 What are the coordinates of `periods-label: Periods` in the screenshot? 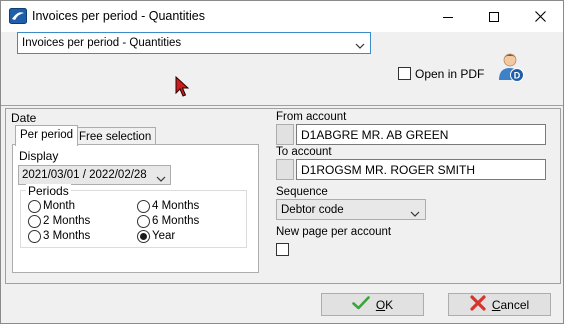 It's located at (48, 191).